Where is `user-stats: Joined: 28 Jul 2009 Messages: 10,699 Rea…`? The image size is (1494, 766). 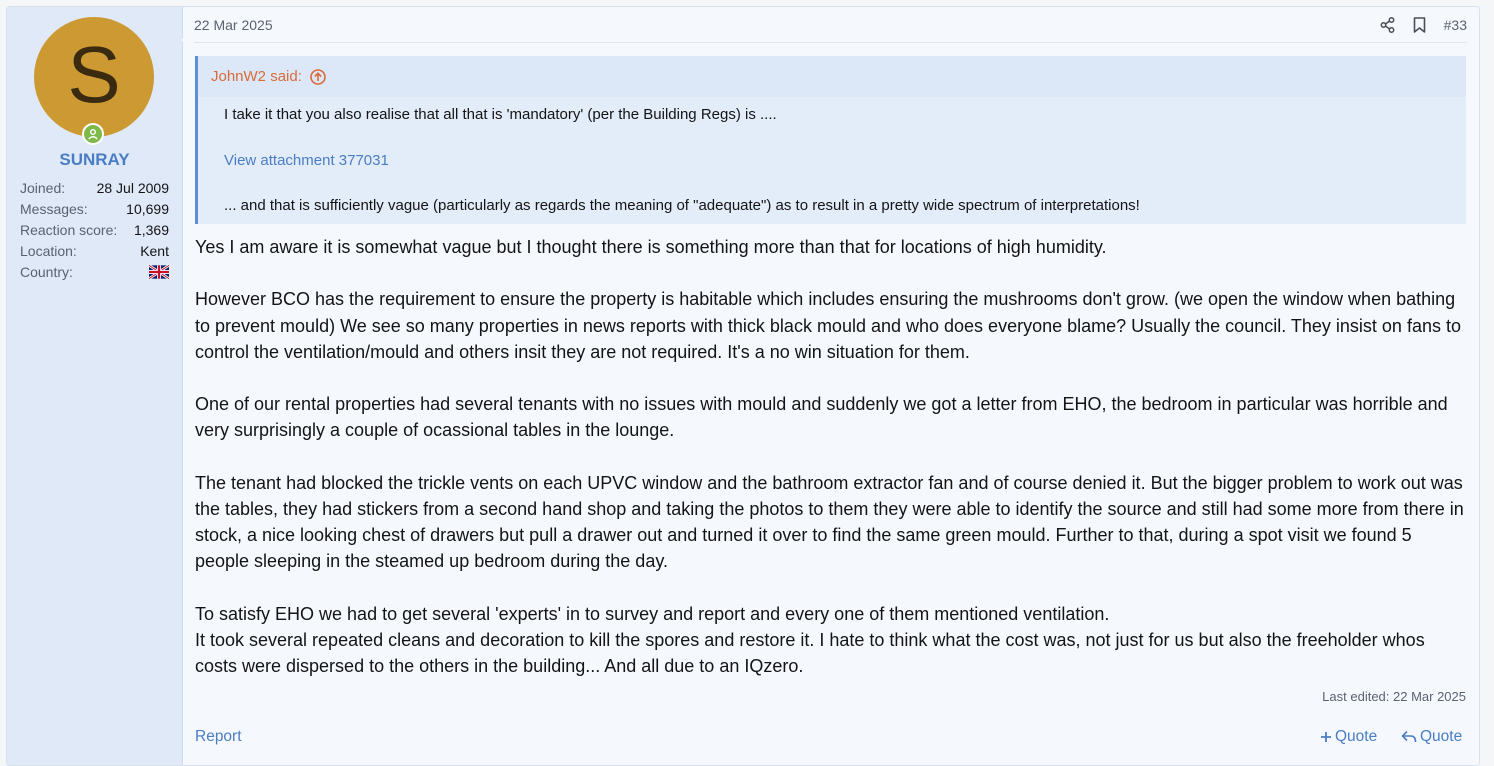 user-stats: Joined: 28 Jul 2009 Messages: 10,699 Rea… is located at coordinates (94, 230).